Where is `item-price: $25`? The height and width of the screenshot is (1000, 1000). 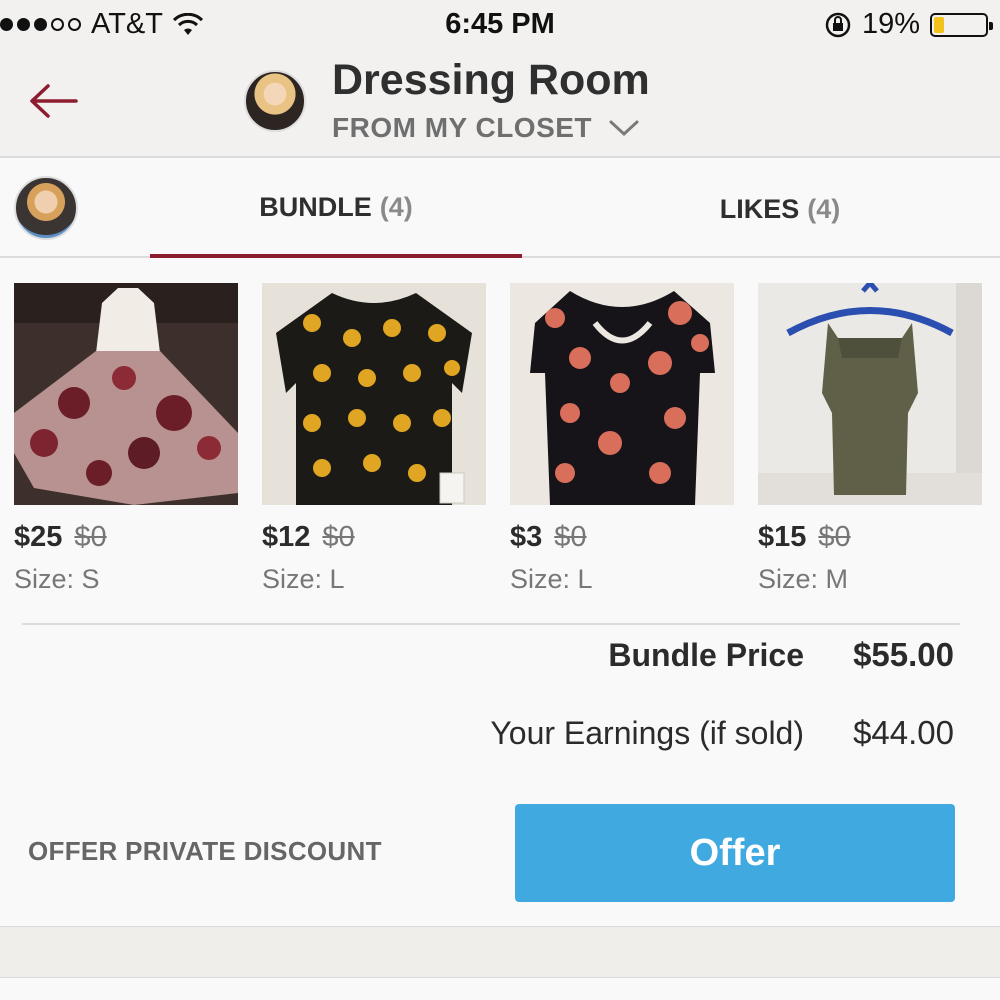
item-price: $25 is located at coordinates (38, 537).